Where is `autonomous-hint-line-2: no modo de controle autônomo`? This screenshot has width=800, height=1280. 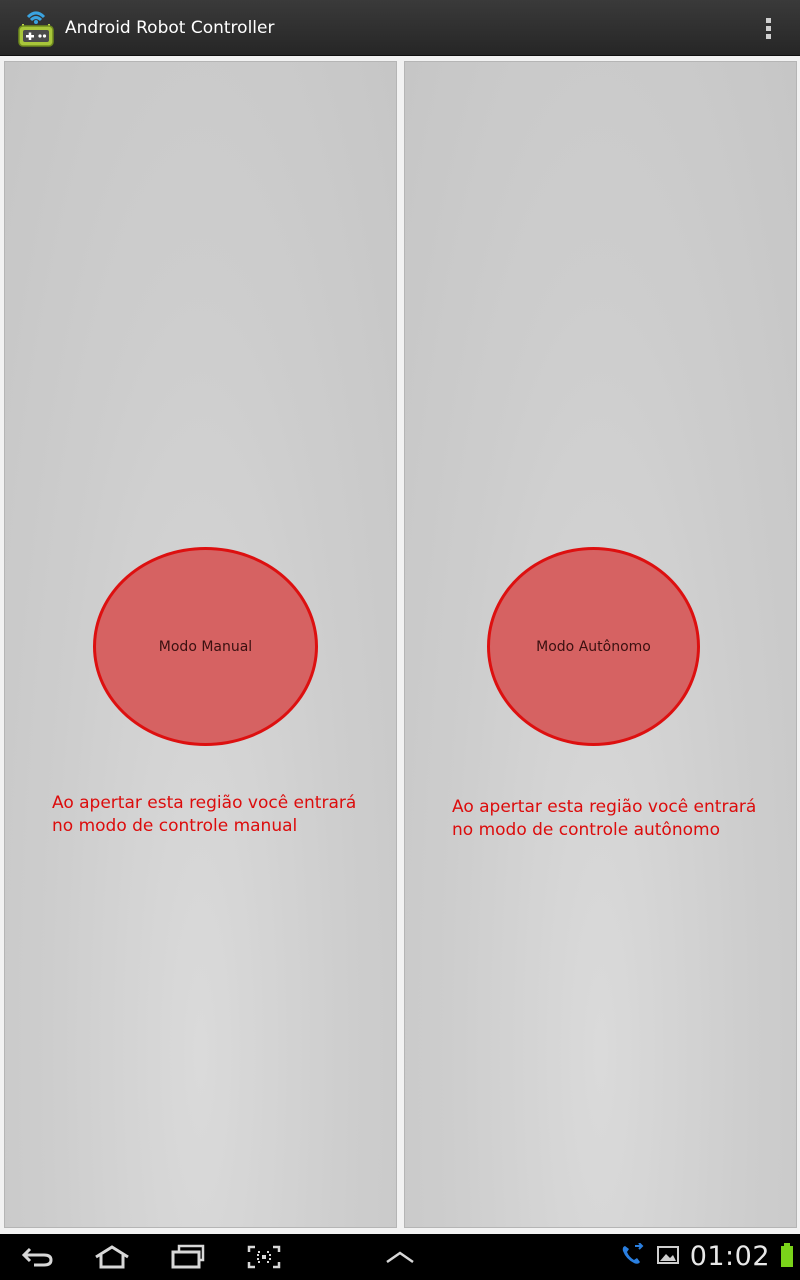 autonomous-hint-line-2: no modo de controle autônomo is located at coordinates (586, 830).